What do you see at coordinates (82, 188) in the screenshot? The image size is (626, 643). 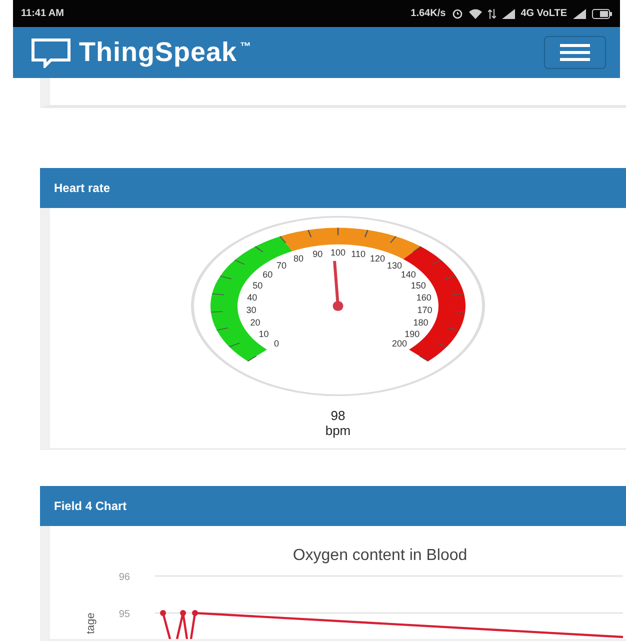 I see `panel-title: Heart rate` at bounding box center [82, 188].